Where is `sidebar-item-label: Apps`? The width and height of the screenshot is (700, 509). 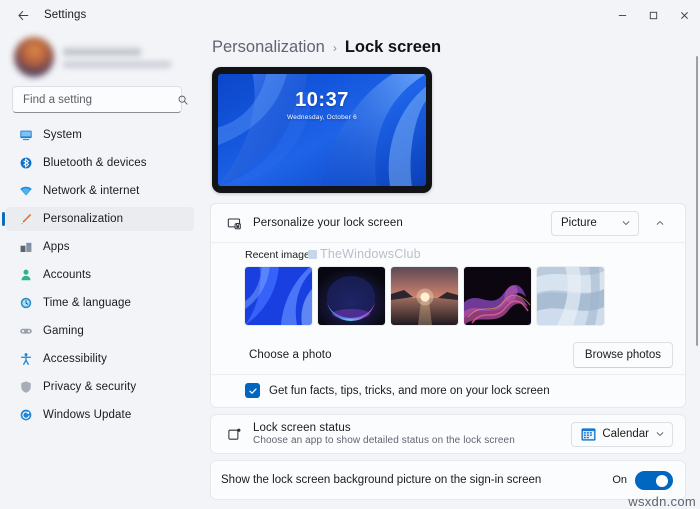
sidebar-item-label: Apps is located at coordinates (56, 247).